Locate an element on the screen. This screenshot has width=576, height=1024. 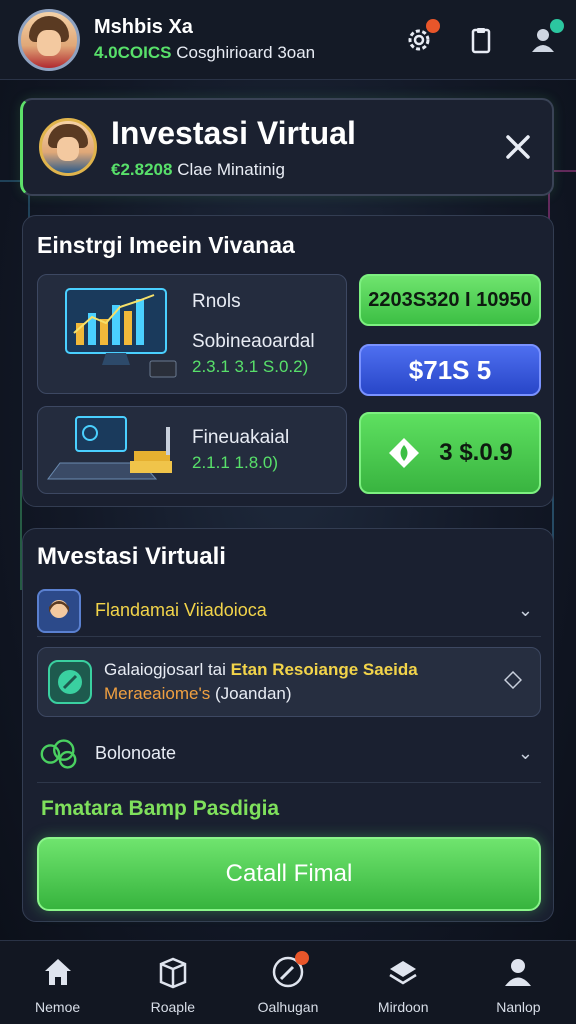
user-subtitle: 4.0COICS Cosghirioard 3oan is located at coordinates (204, 53).